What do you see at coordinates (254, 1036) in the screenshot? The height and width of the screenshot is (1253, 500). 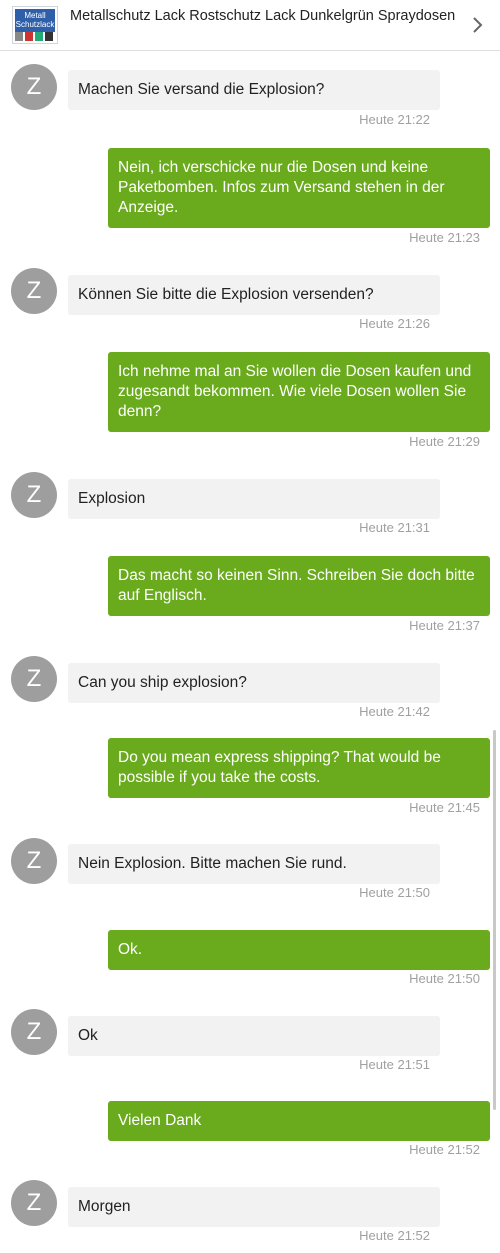 I see `incoming-message: Ok` at bounding box center [254, 1036].